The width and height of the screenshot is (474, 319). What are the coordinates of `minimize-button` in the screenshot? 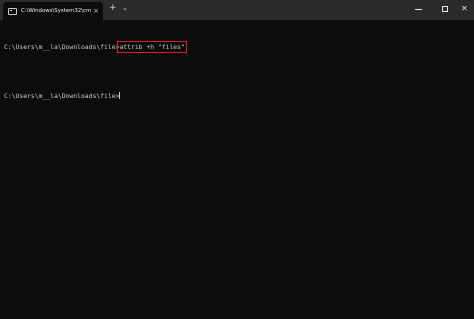 It's located at (418, 9).